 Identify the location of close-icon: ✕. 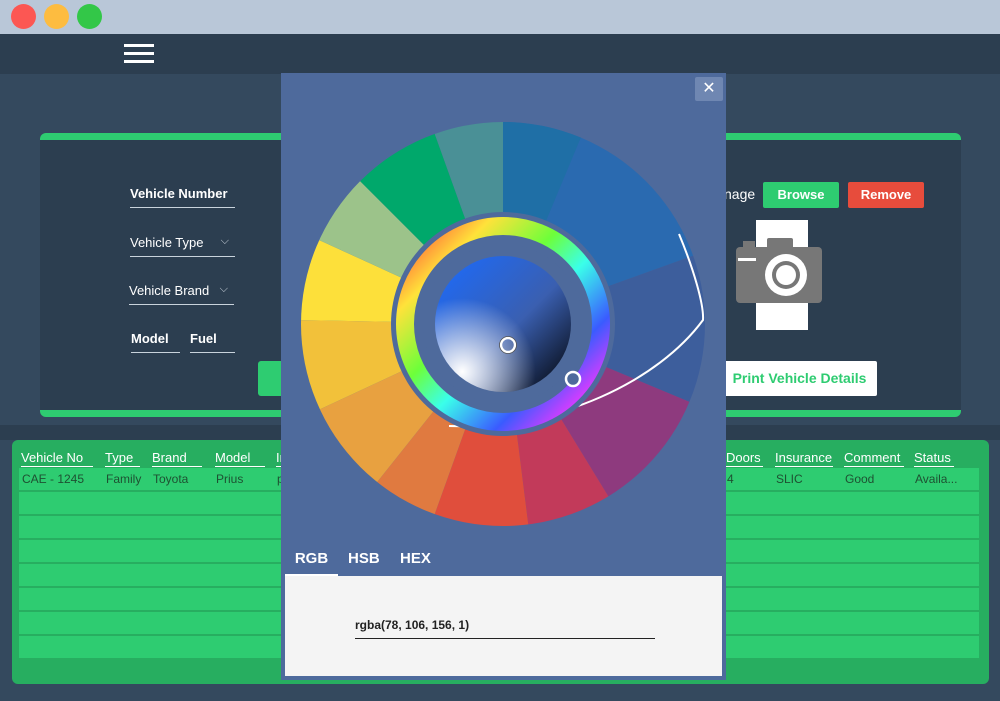
(709, 89).